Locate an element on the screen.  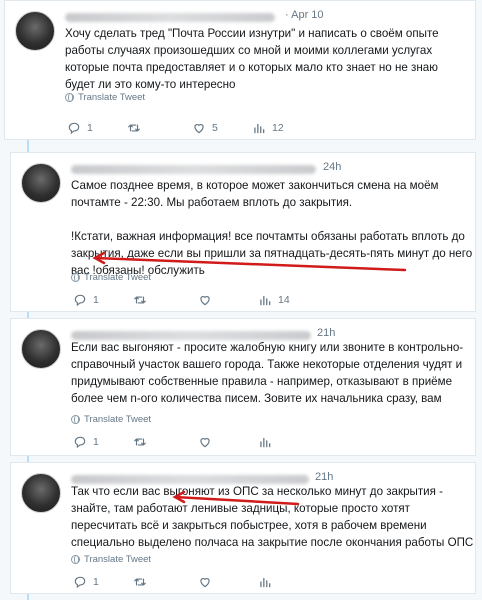
like-button: 5 is located at coordinates (205, 128).